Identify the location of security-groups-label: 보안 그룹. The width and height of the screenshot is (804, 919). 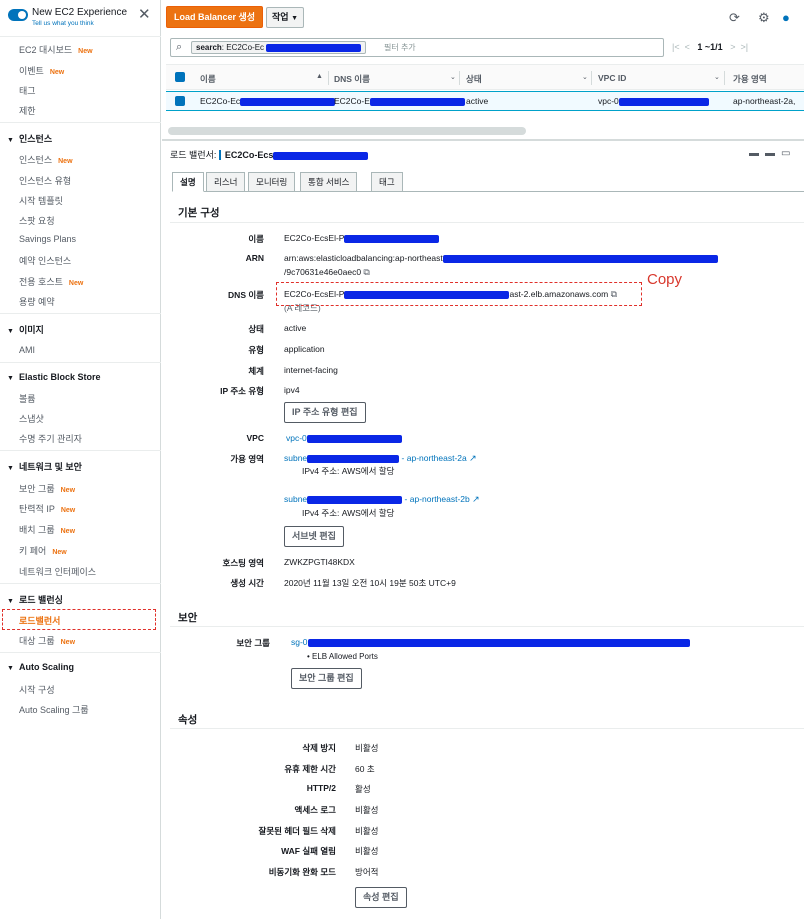
(253, 643).